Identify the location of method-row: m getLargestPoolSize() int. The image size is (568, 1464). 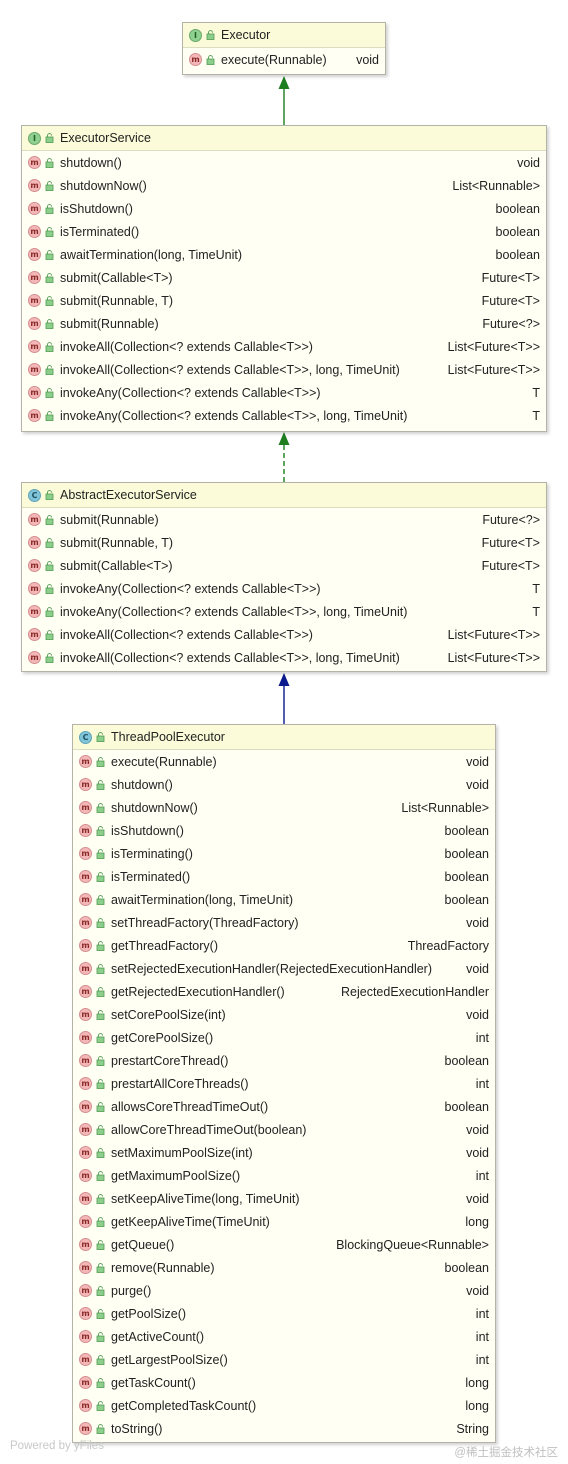
(284, 1359).